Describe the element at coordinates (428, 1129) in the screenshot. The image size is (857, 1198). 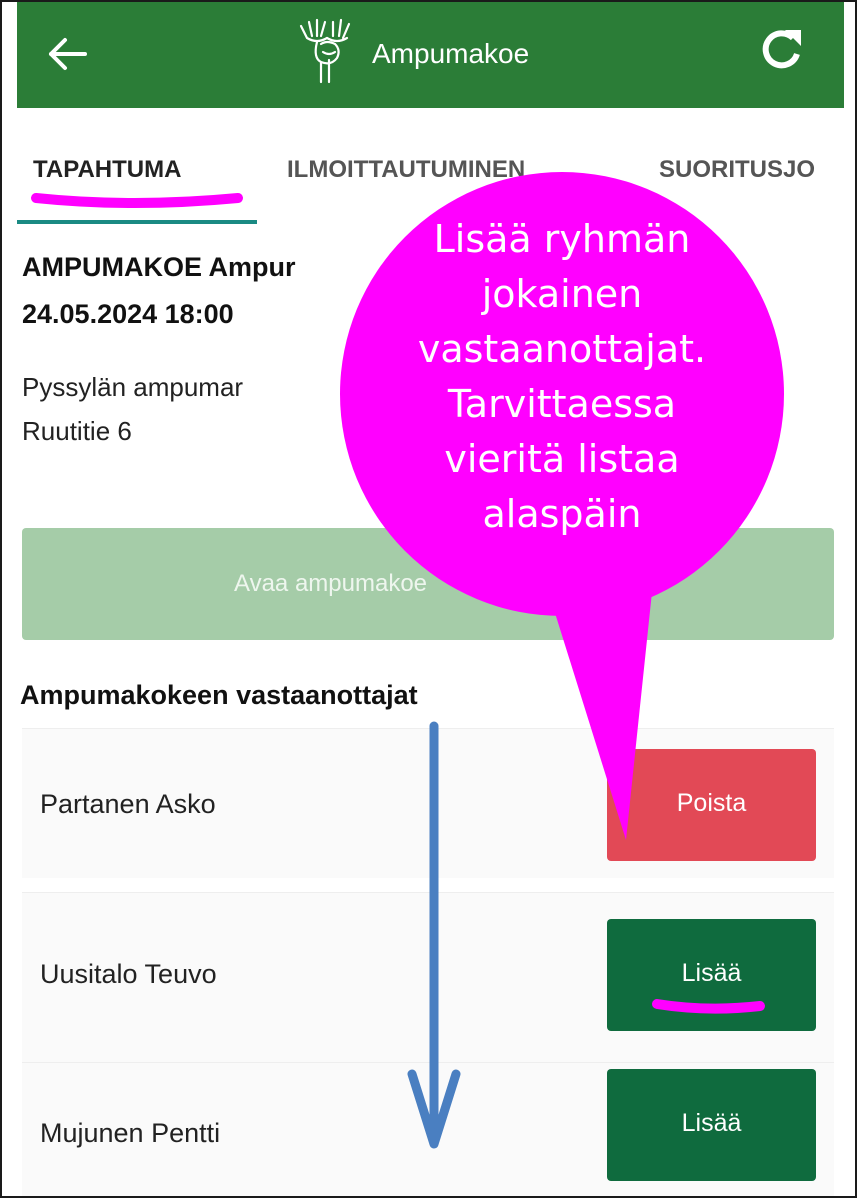
I see `recipient-row: Mujunen Pentti Lisää` at that location.